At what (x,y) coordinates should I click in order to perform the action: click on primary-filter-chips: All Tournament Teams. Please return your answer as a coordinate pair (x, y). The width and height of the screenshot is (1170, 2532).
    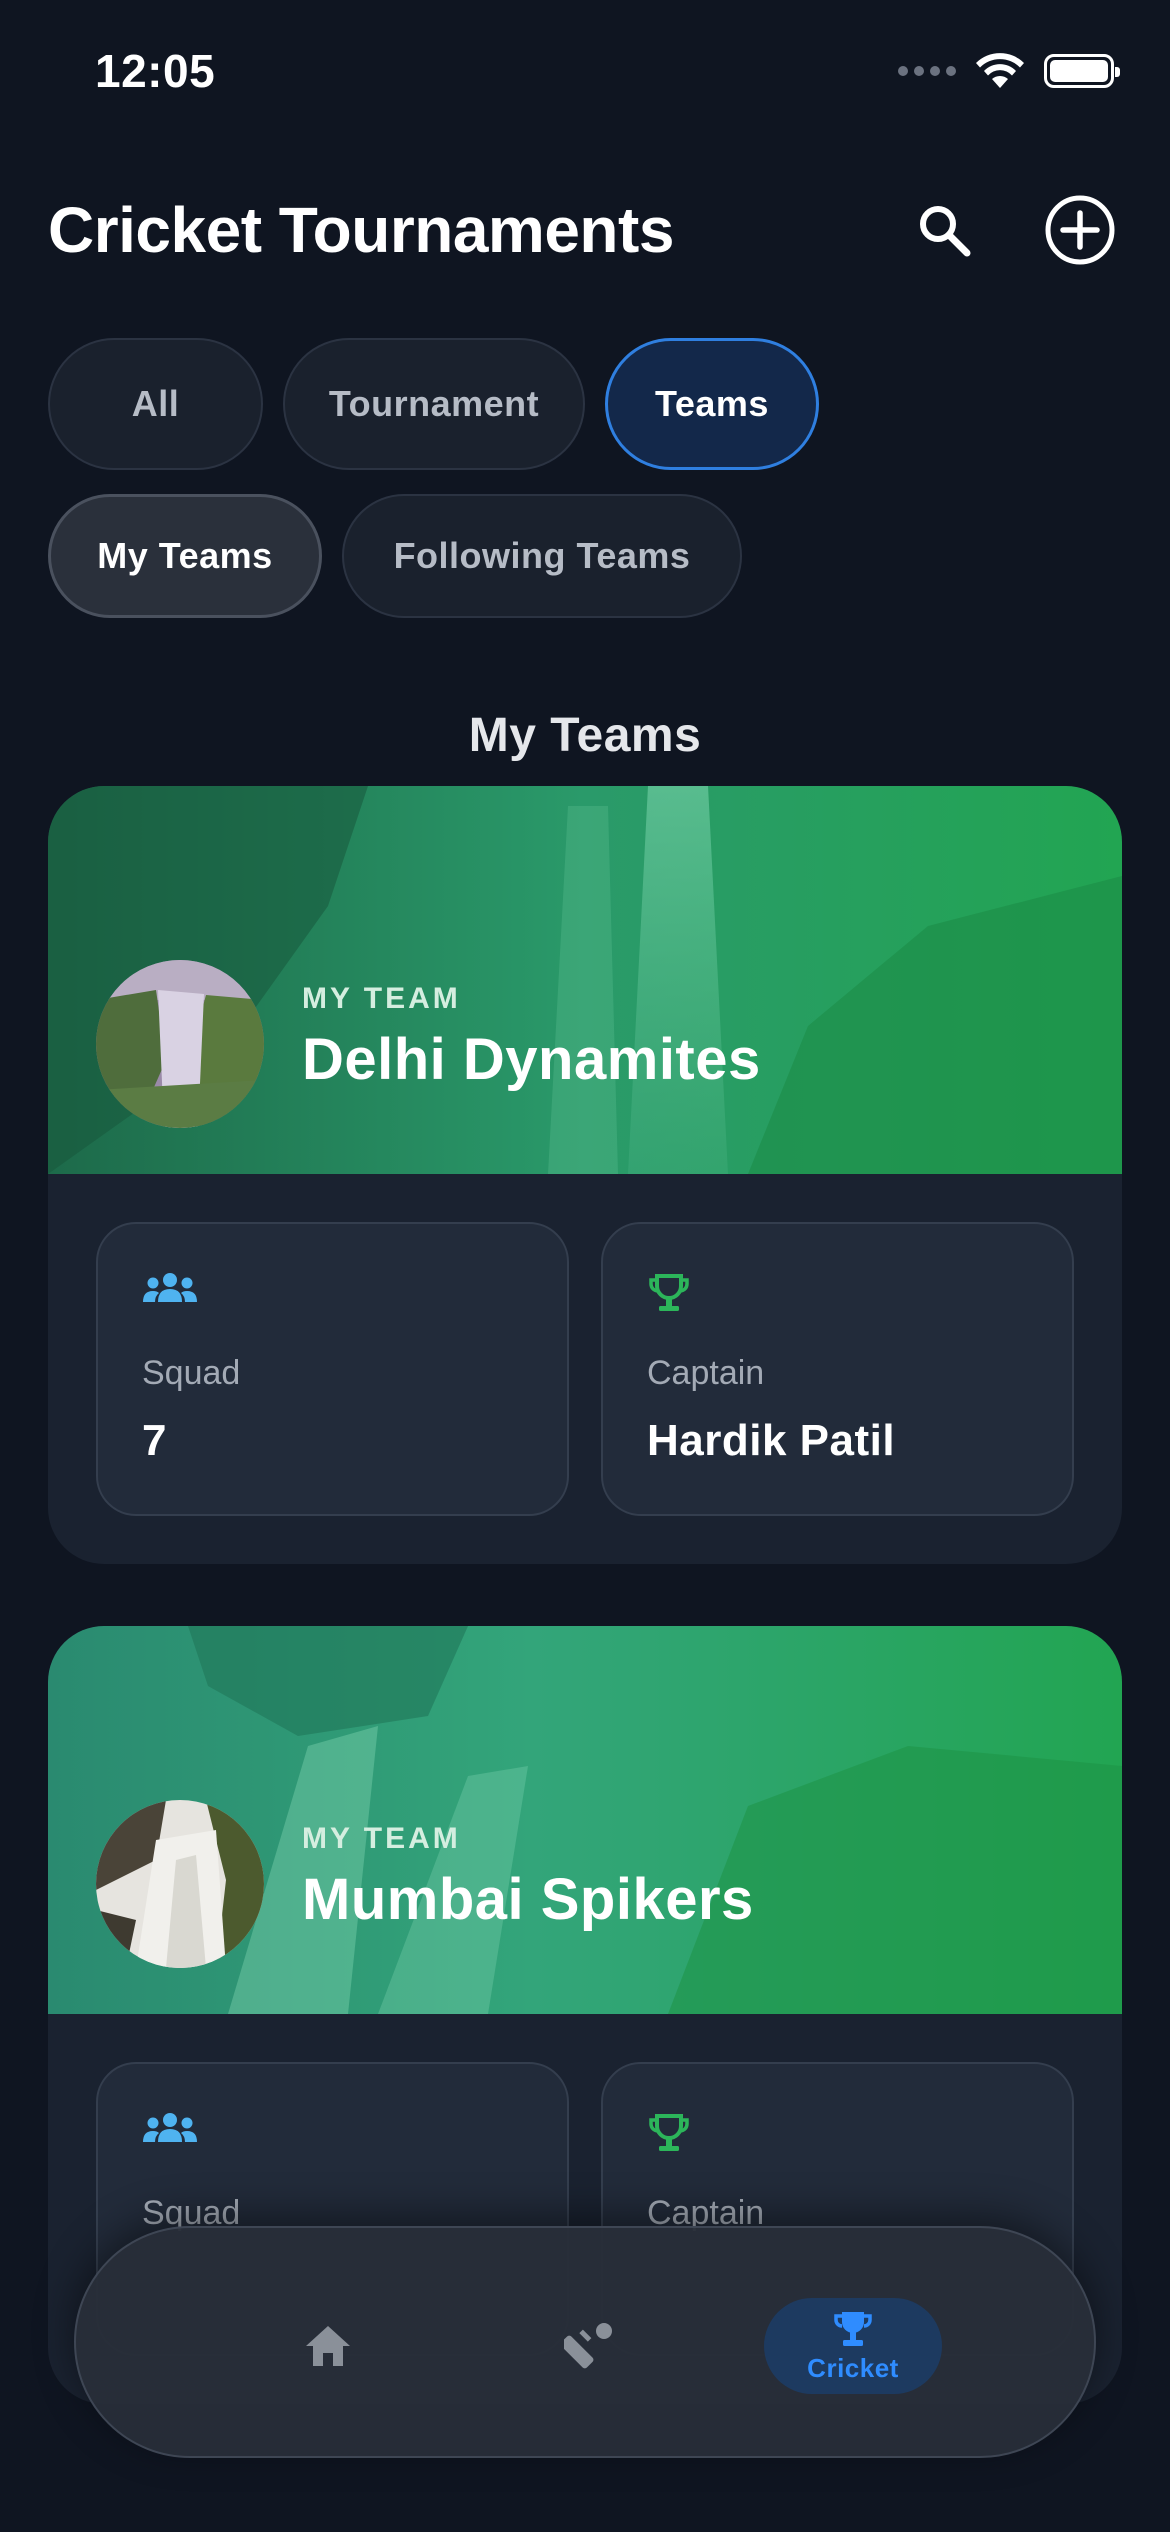
    Looking at the image, I should click on (433, 404).